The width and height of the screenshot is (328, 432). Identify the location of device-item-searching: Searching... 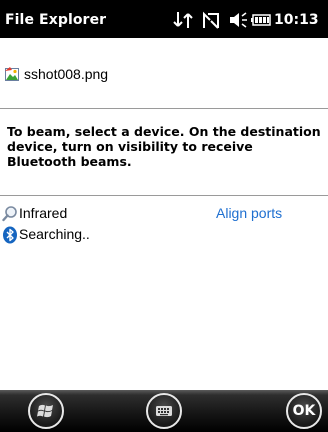
(164, 235).